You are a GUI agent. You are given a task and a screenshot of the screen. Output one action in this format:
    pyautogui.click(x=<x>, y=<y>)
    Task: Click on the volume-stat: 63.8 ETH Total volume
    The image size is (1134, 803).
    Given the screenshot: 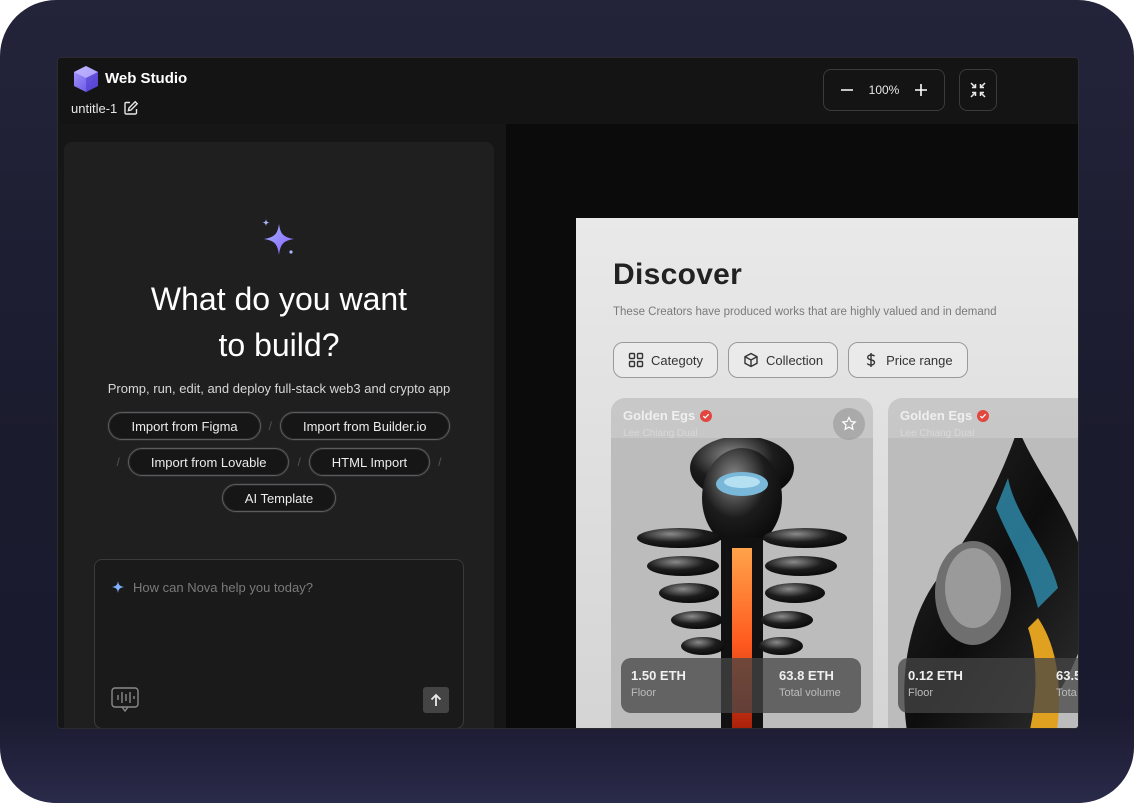 What is the action you would take?
    pyautogui.click(x=810, y=683)
    